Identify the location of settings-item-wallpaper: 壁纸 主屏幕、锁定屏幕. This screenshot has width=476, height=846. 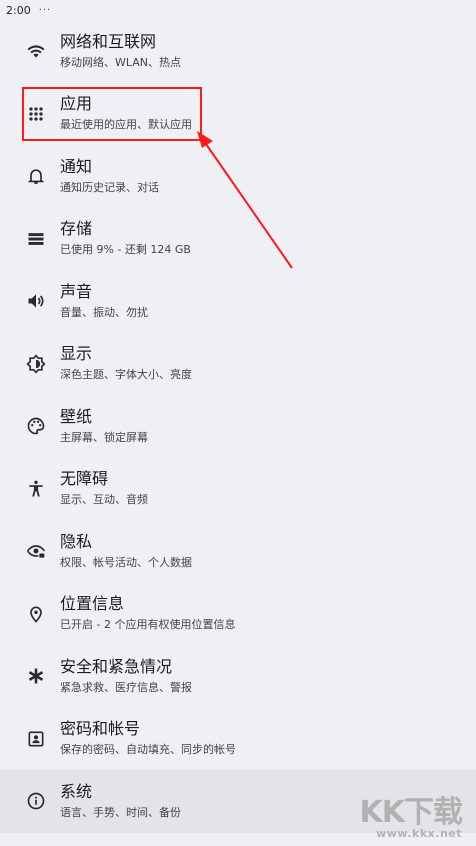
(238, 426).